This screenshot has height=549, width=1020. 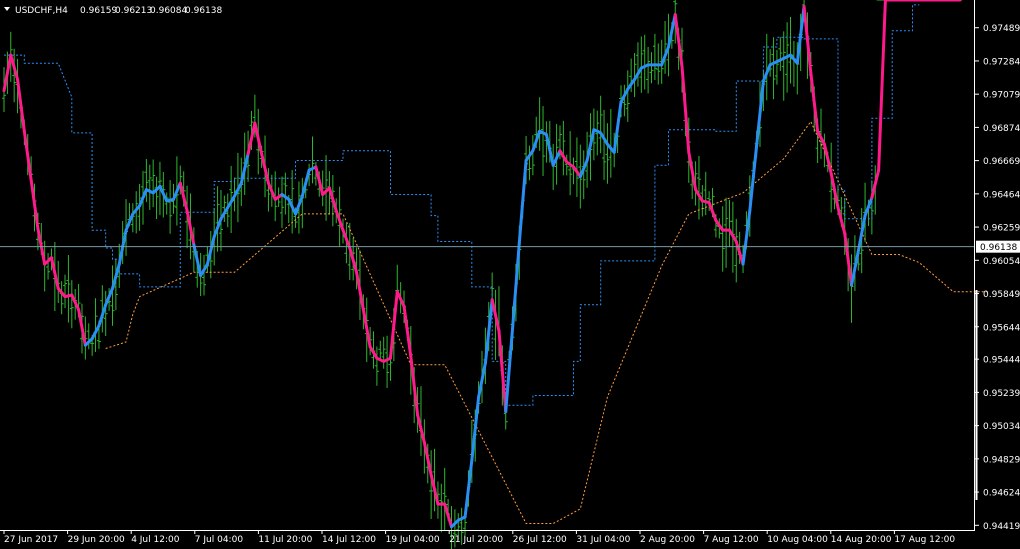 What do you see at coordinates (98, 11) in the screenshot?
I see `open-value: 0.96159` at bounding box center [98, 11].